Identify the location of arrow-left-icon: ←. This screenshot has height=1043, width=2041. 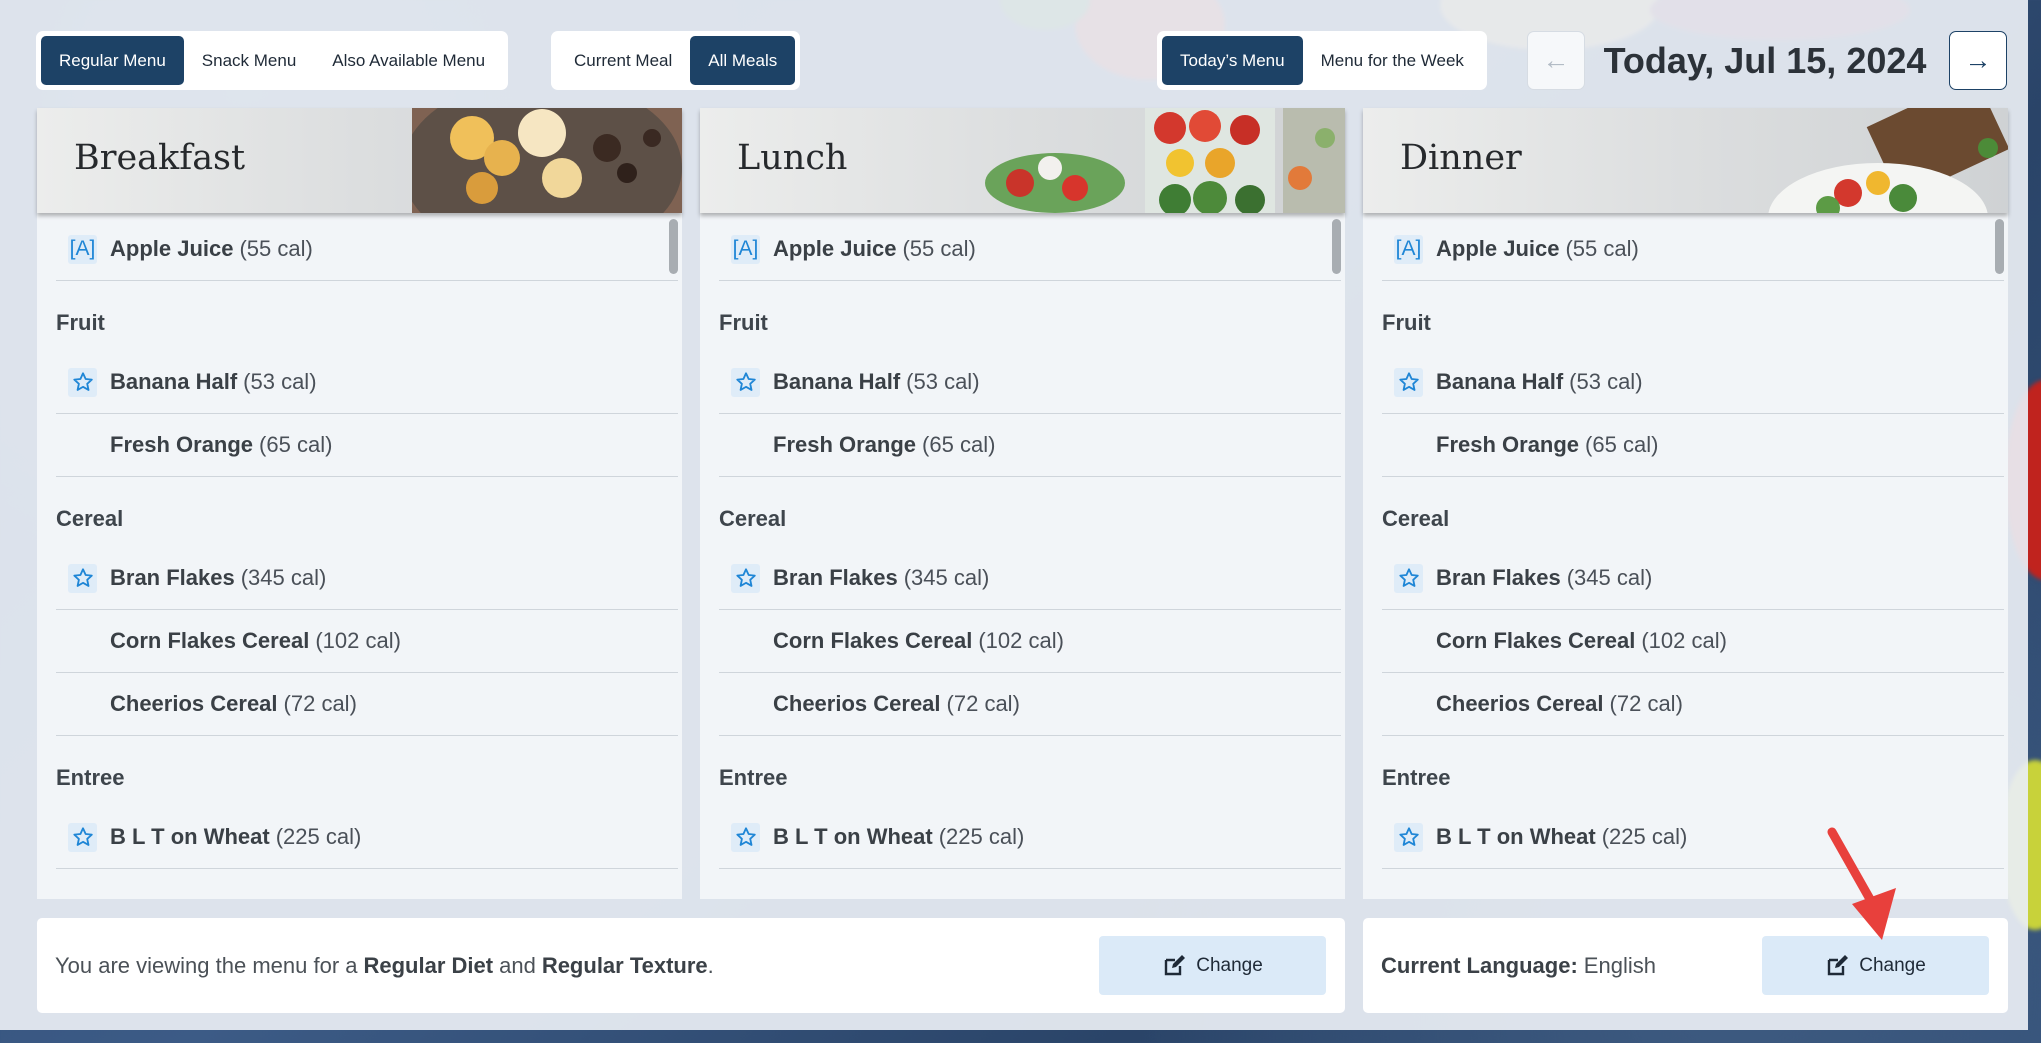
(1556, 60).